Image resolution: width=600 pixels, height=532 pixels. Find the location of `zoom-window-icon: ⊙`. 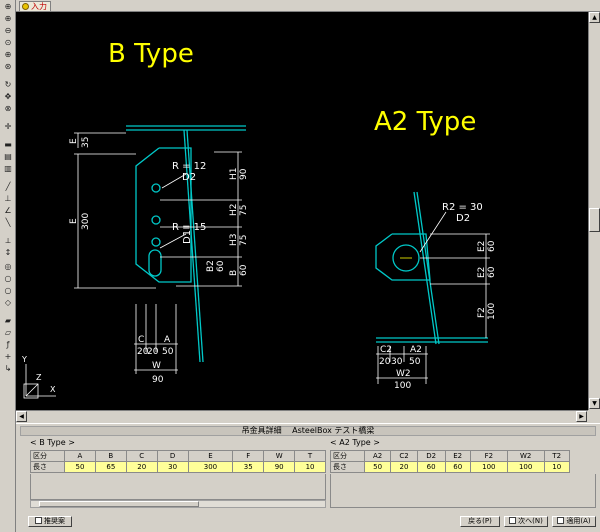

zoom-window-icon: ⊙ is located at coordinates (8, 43).